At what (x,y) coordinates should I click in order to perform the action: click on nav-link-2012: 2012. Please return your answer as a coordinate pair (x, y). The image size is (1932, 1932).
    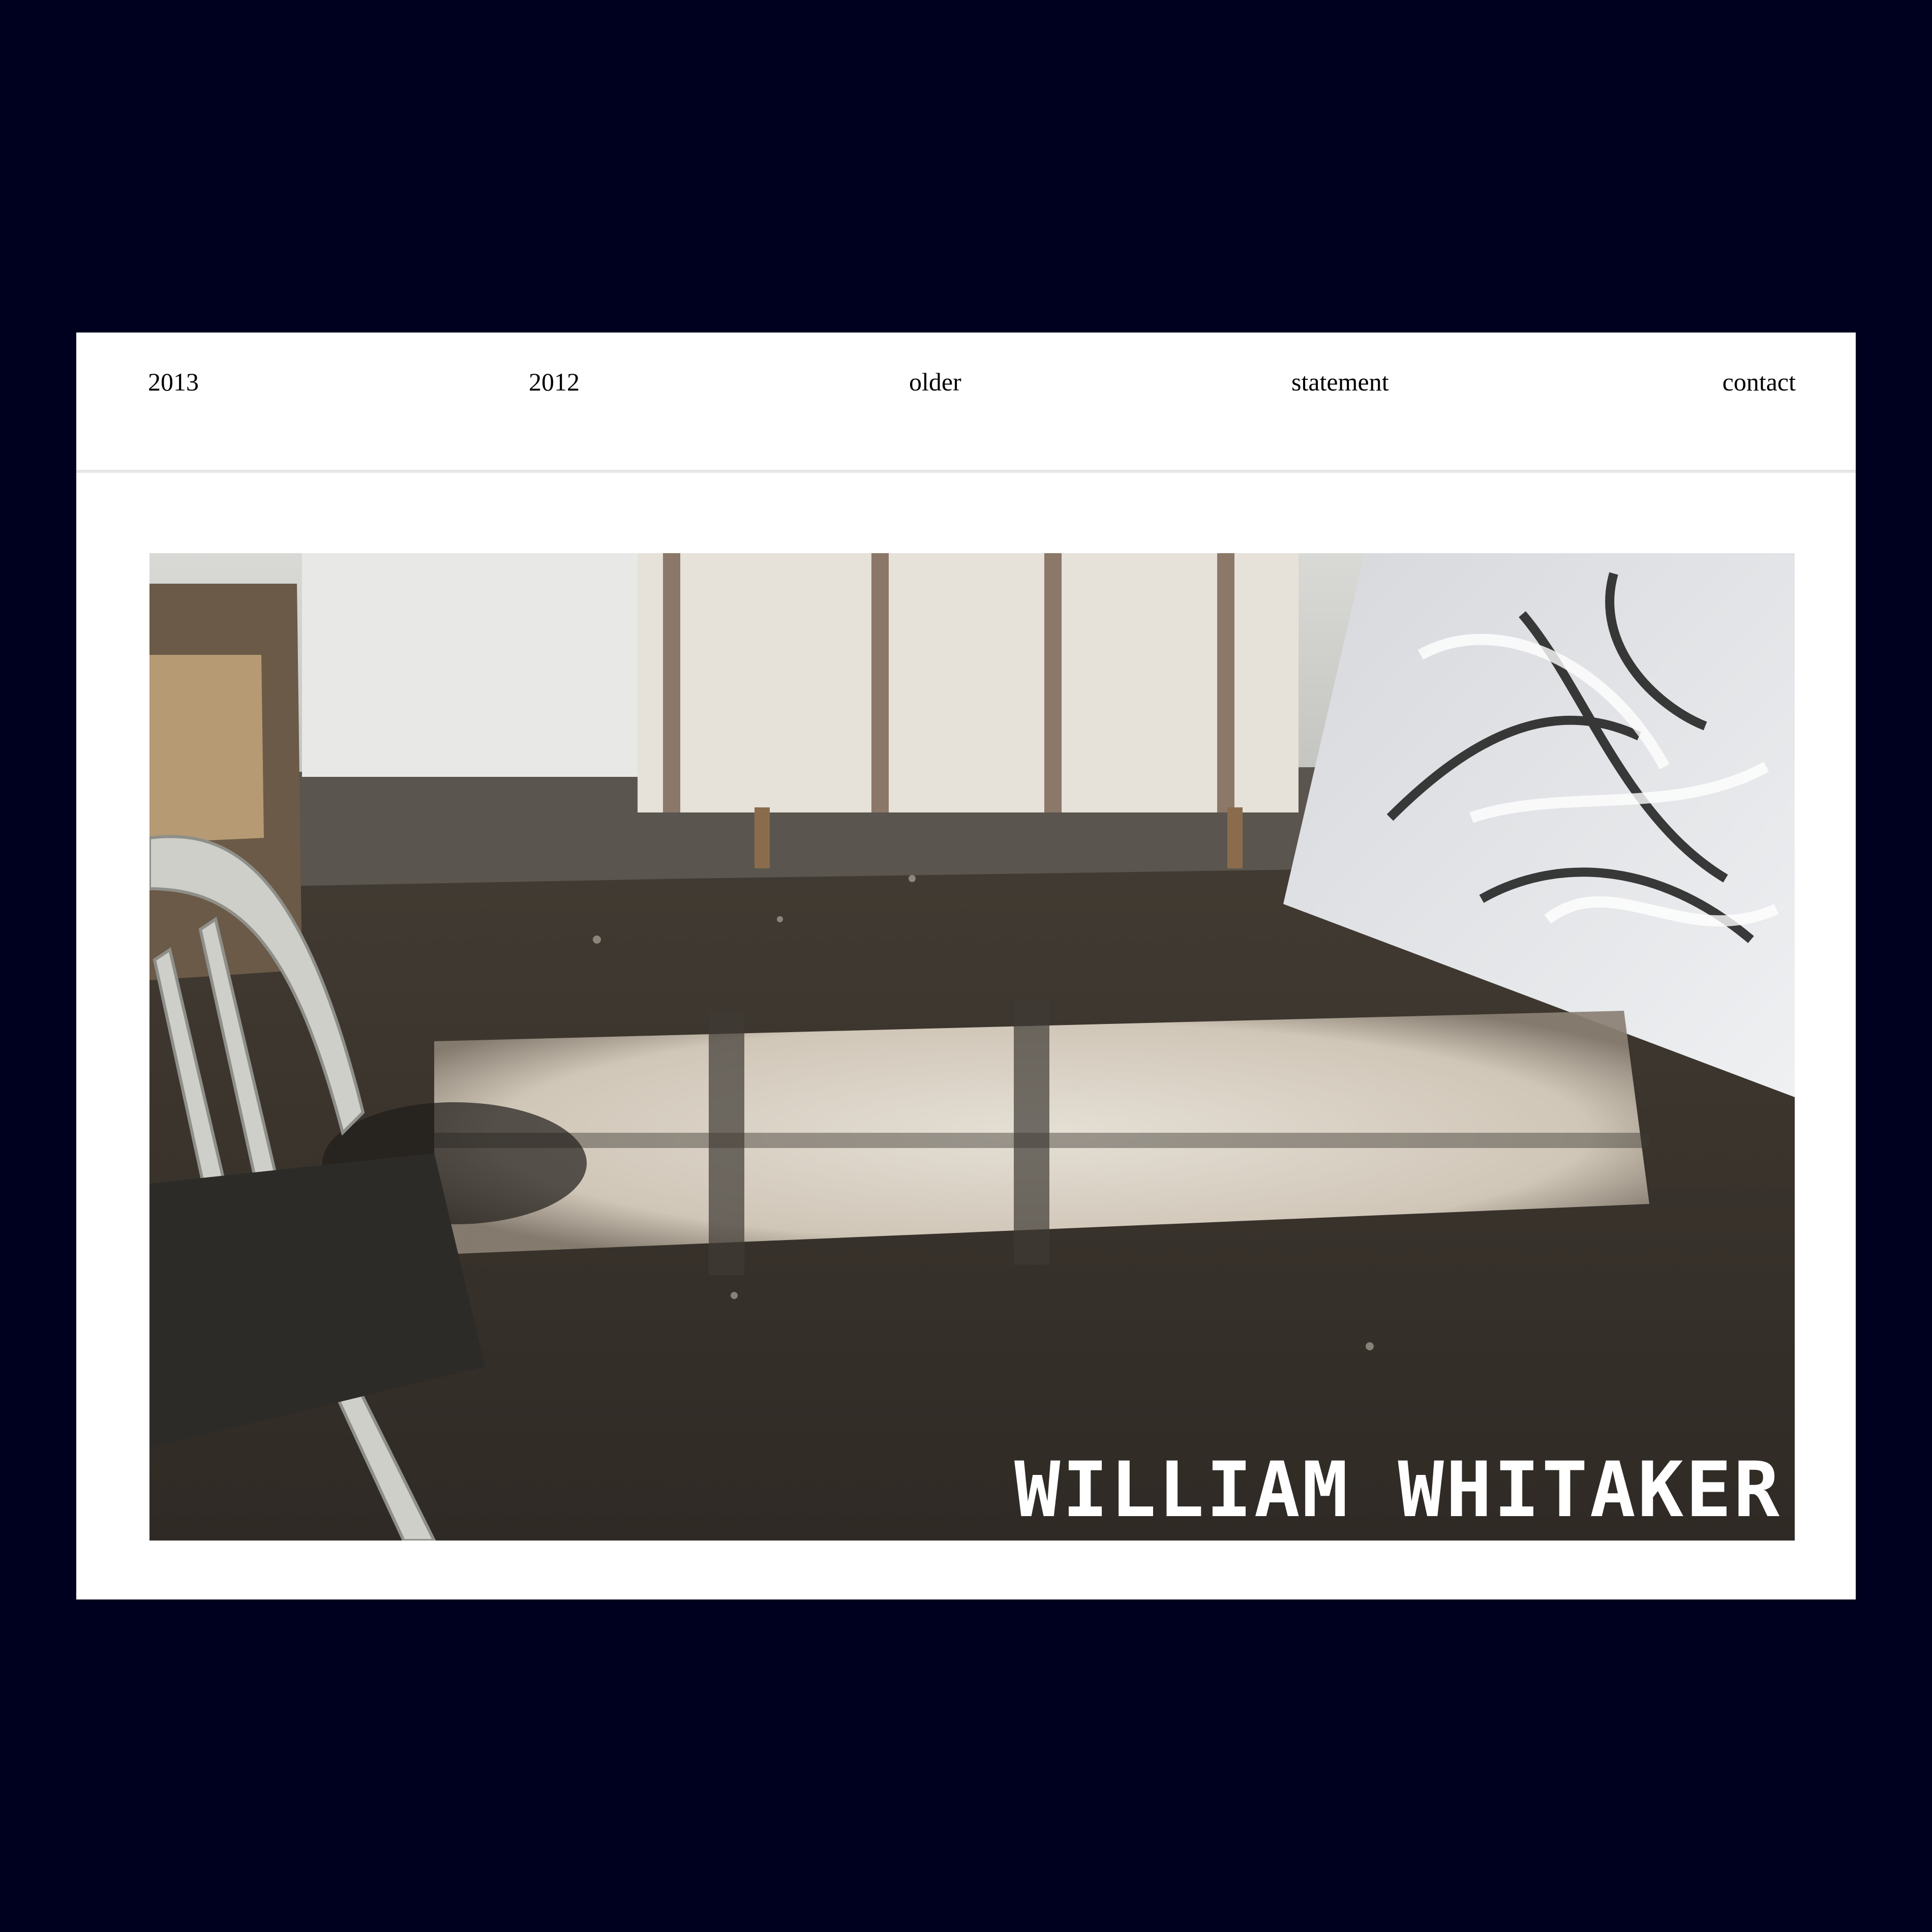
    Looking at the image, I should click on (554, 382).